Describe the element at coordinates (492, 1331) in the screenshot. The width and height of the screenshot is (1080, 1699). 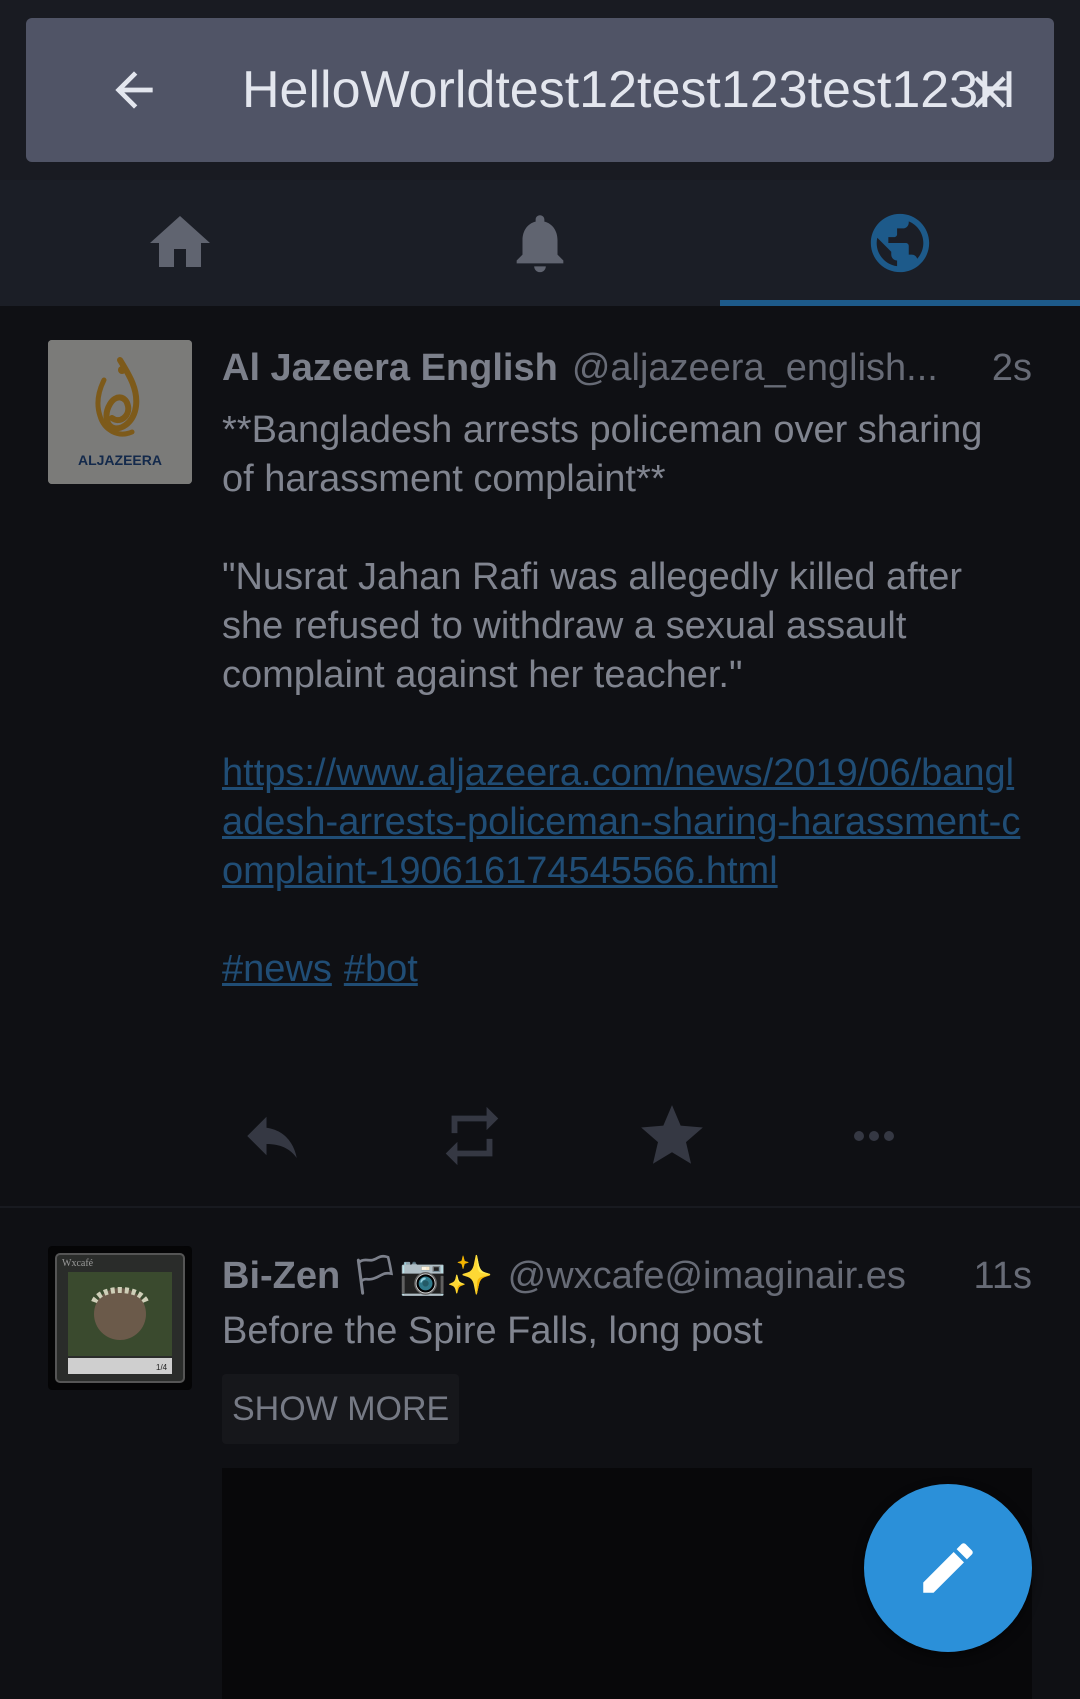
I see `content-warning-text: Before the Spire Falls, long post` at that location.